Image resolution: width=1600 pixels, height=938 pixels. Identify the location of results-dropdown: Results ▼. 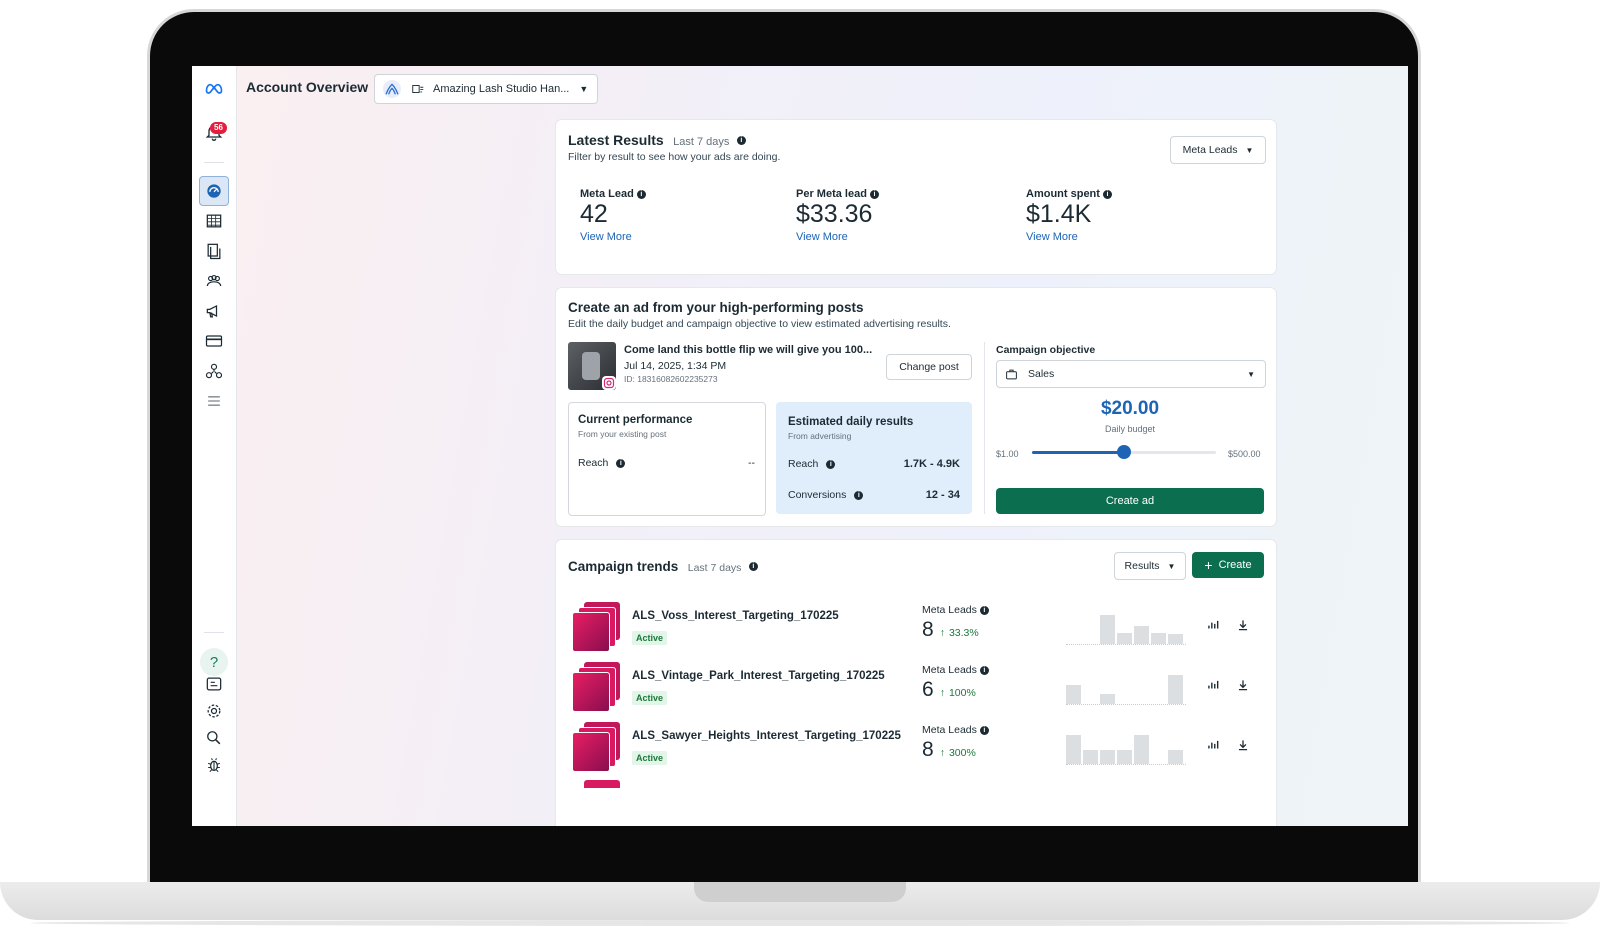
(1150, 566).